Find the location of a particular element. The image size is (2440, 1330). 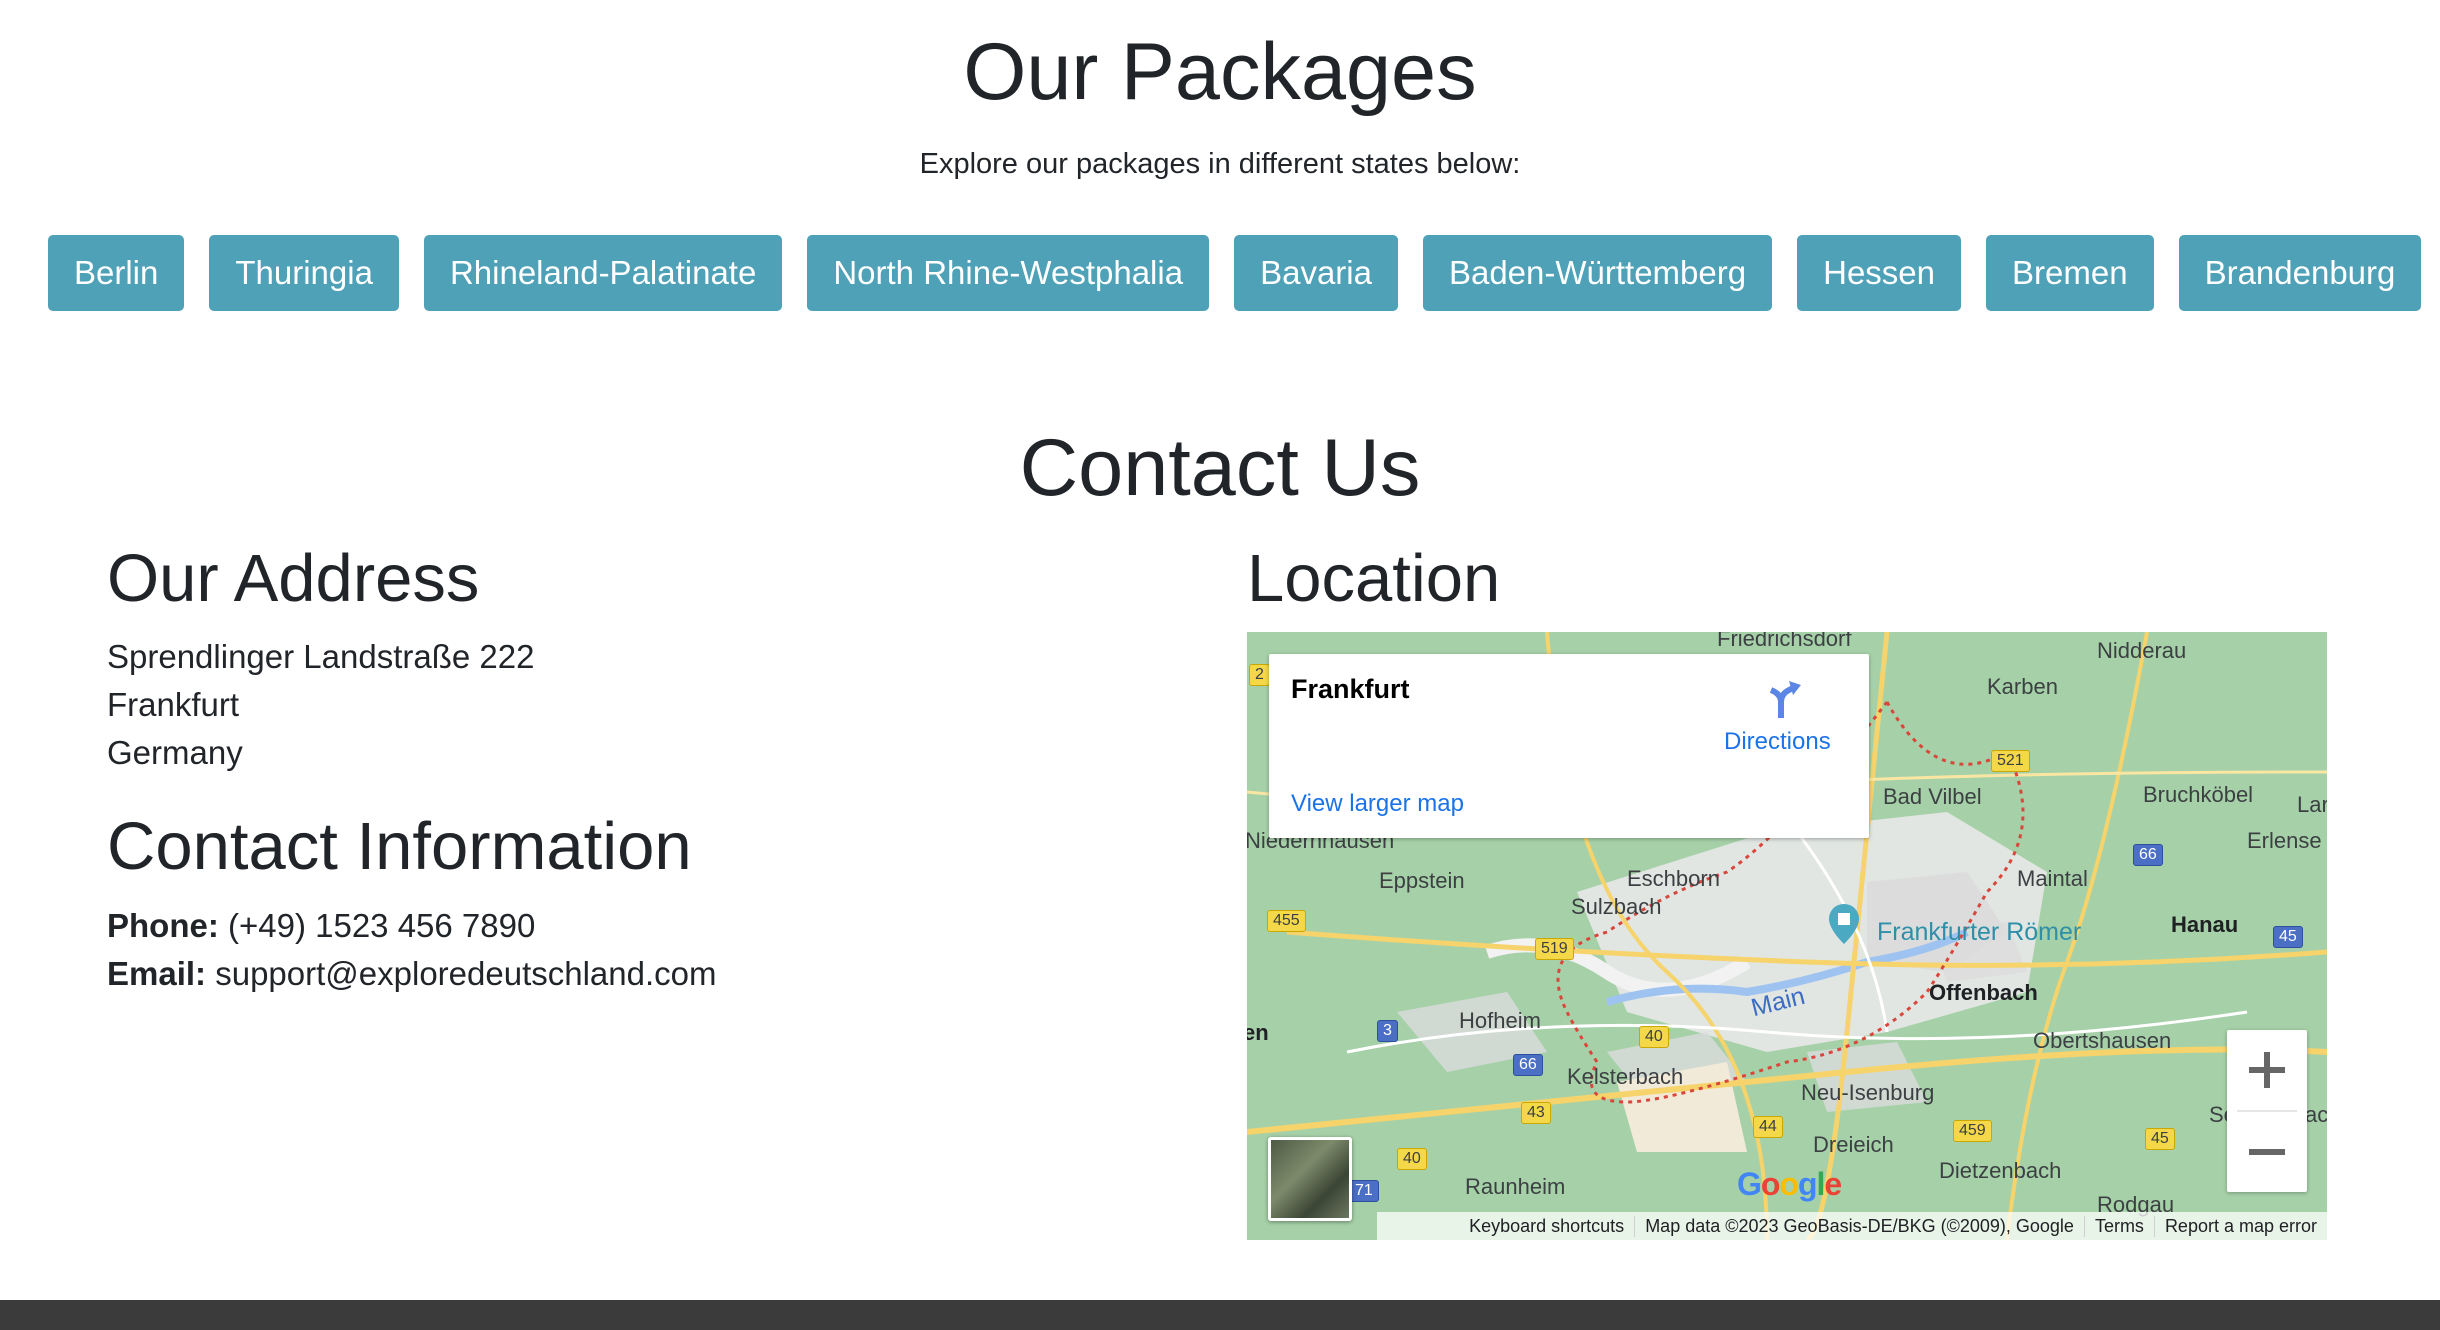

package-button-brandenburg: Brandenburg is located at coordinates (2300, 273).